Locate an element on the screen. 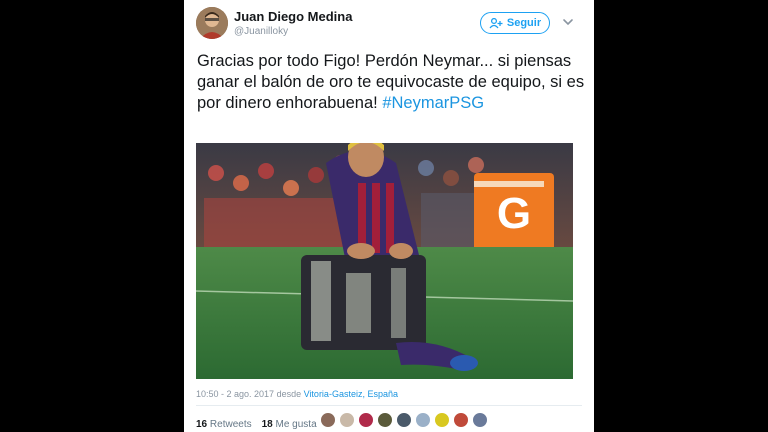  retweets-count: 16 is located at coordinates (202, 424).